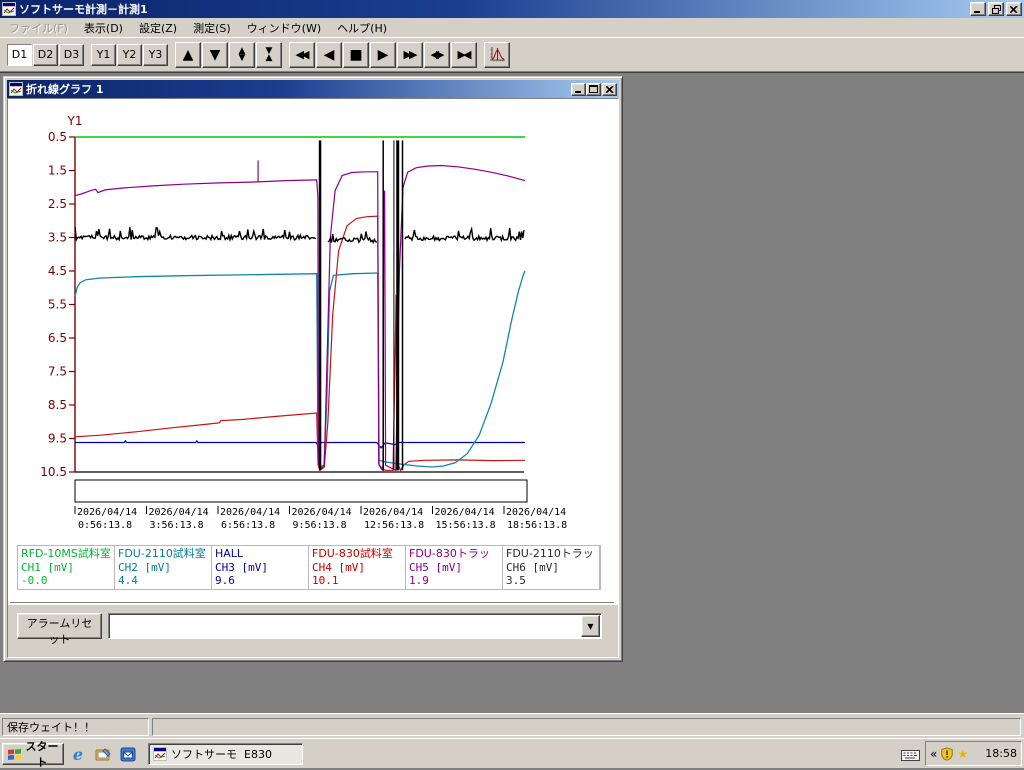 The image size is (1024, 770). Describe the element at coordinates (355, 626) in the screenshot. I see `alarm-combobox: ▼` at that location.